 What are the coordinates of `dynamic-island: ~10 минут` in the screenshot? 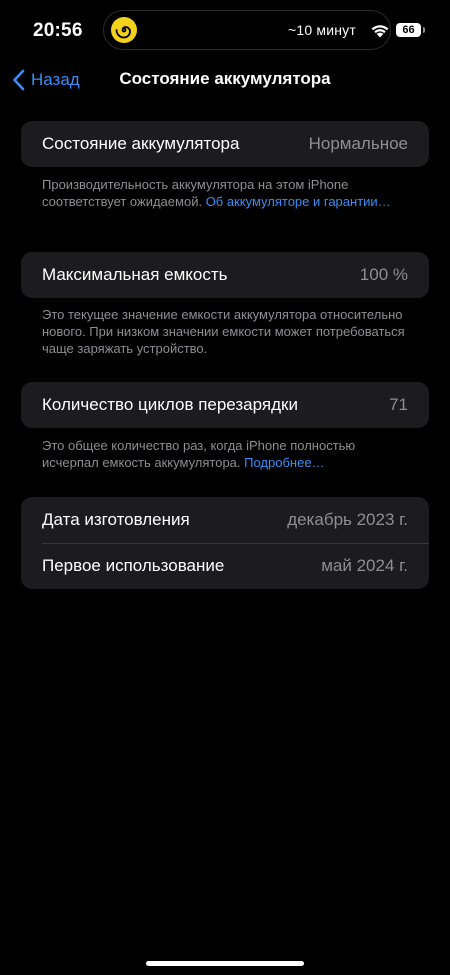 It's located at (247, 30).